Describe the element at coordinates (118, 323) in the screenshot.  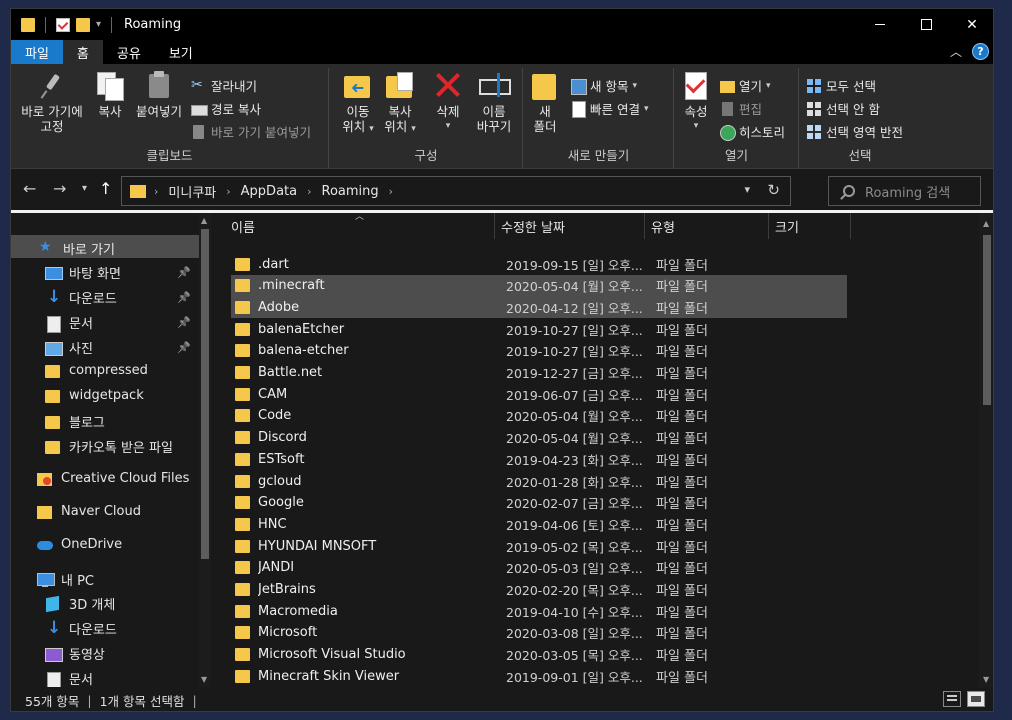
I see `nav-quick-item: 문서 📌` at that location.